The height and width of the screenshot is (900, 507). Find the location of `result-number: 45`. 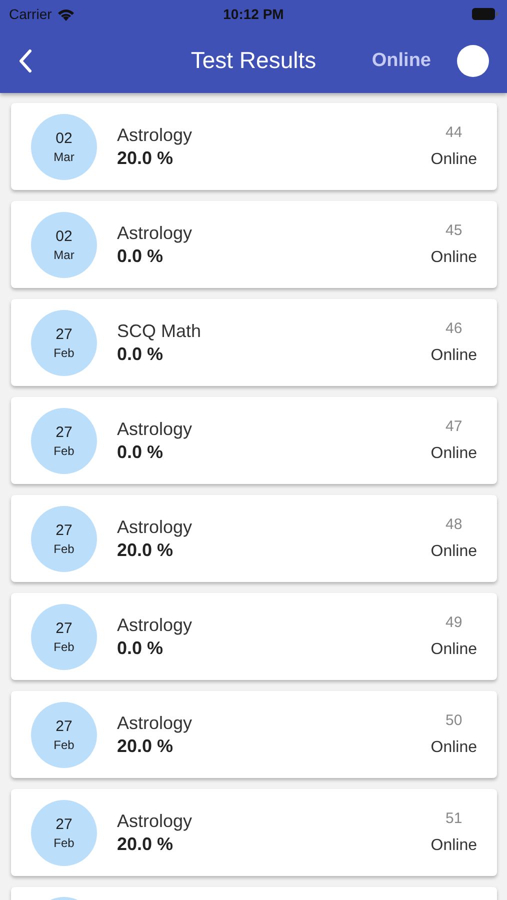

result-number: 45 is located at coordinates (454, 230).